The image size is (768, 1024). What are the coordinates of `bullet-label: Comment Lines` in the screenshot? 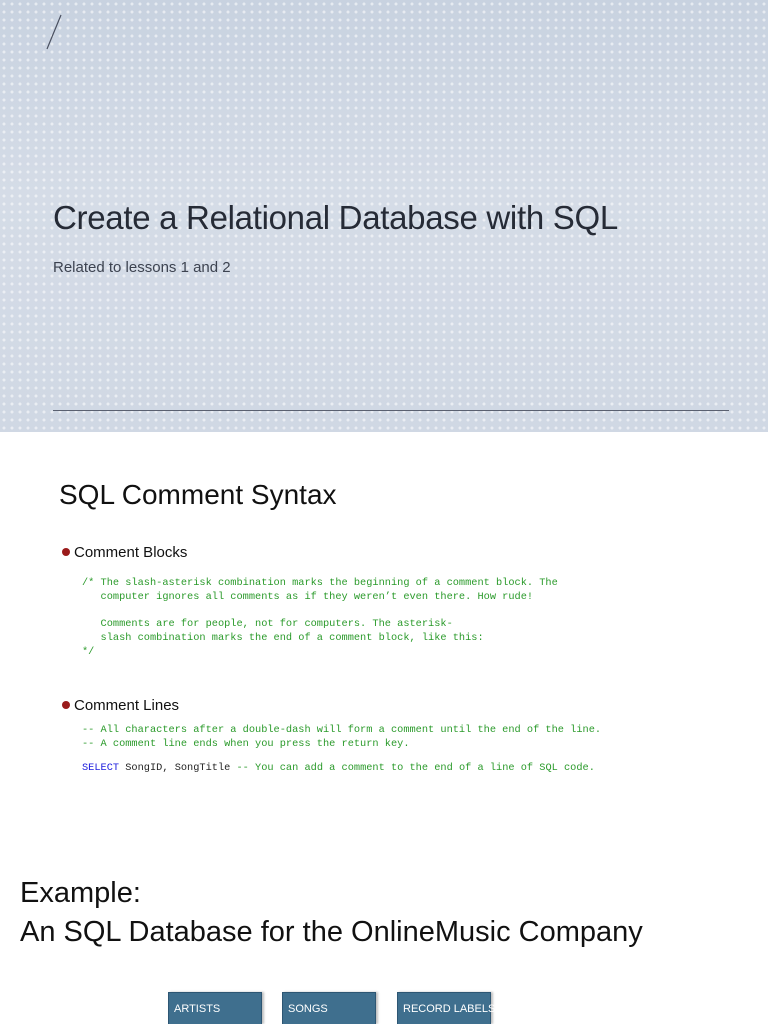 It's located at (127, 705).